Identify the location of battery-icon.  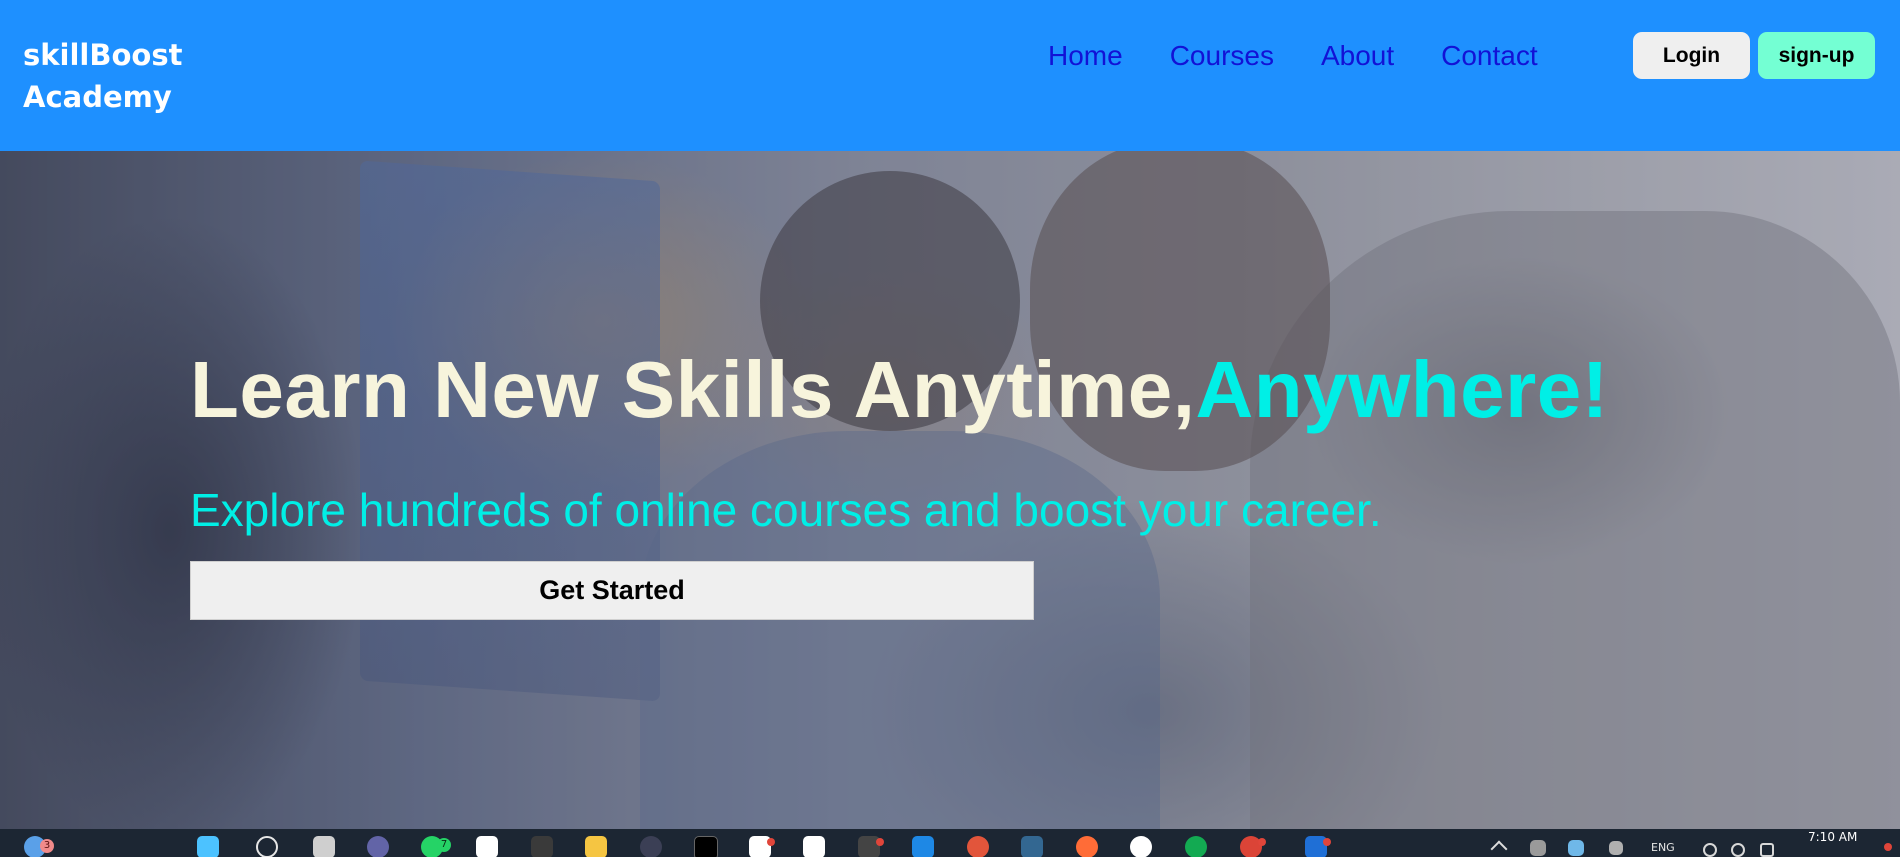
(1767, 850).